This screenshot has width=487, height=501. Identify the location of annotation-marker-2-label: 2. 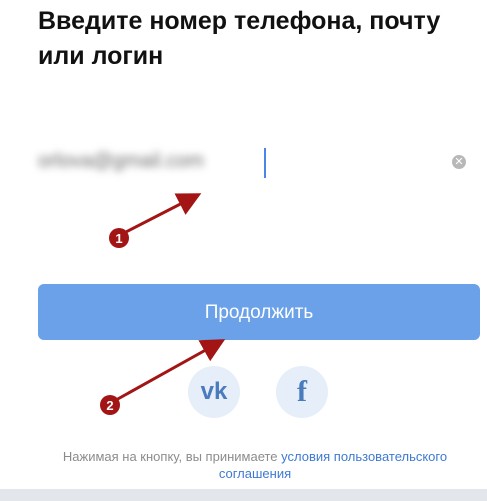
(109, 405).